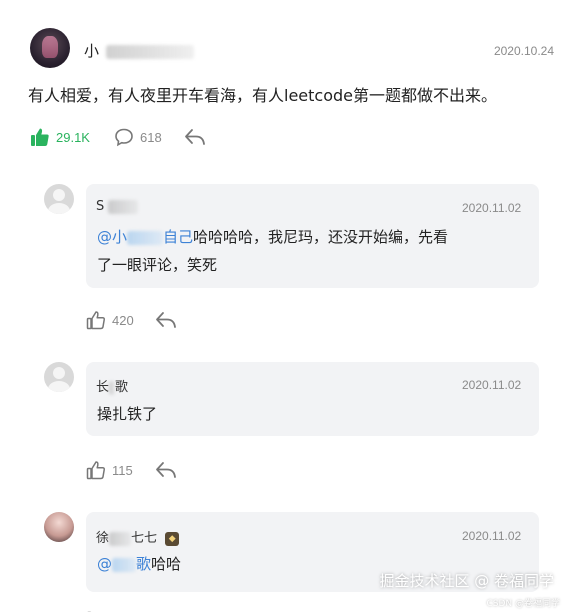  What do you see at coordinates (103, 387) in the screenshot?
I see `author-name: 长` at bounding box center [103, 387].